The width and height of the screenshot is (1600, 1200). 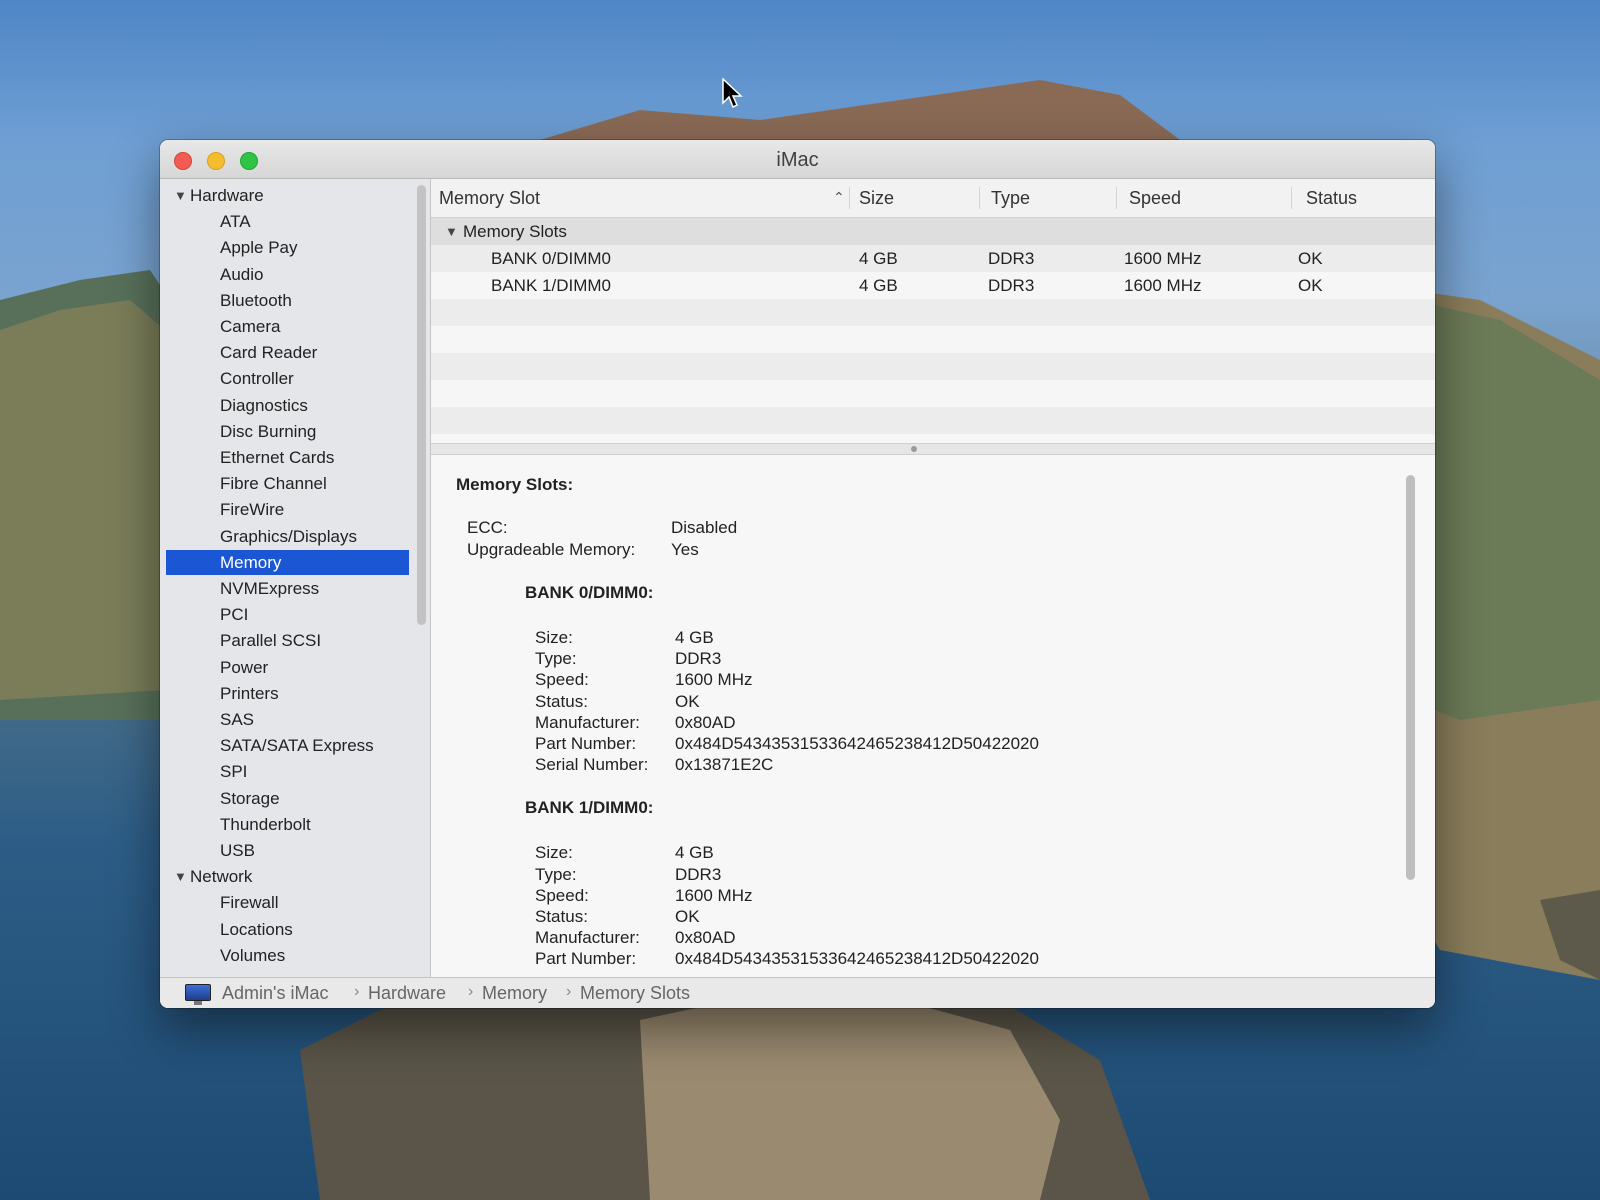 I want to click on sidebar-item-locations: Locations, so click(x=287, y=929).